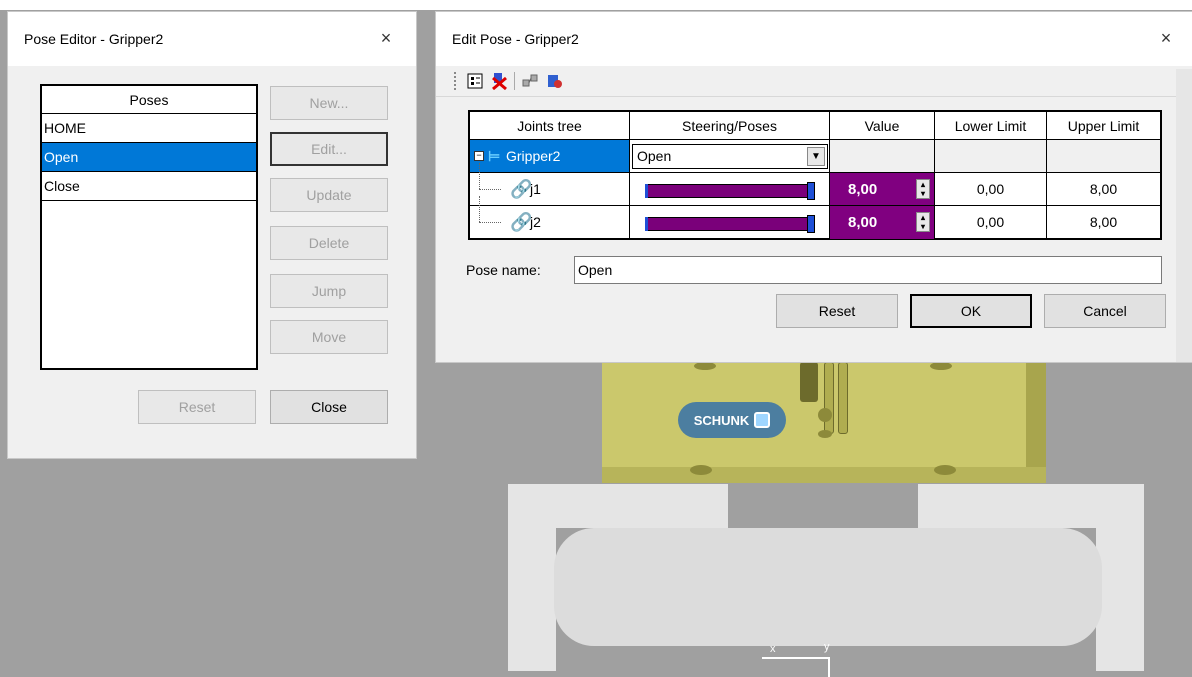 The image size is (1192, 677). I want to click on column-header-joints-tree: Joints tree, so click(550, 126).